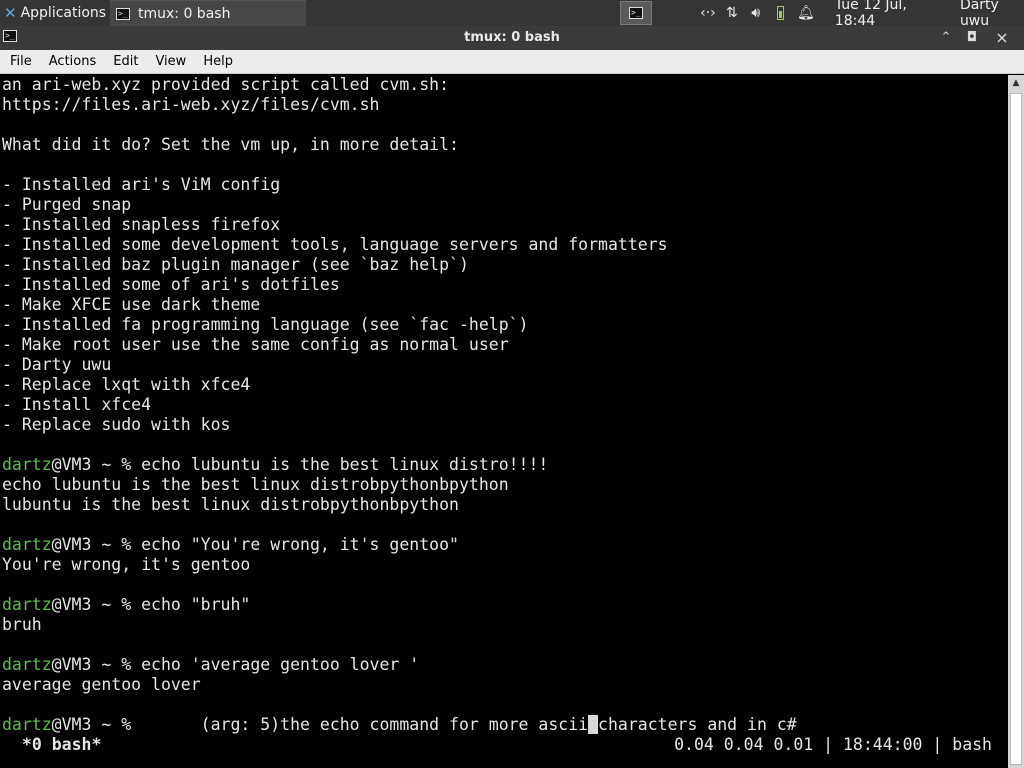 The image size is (1024, 768). Describe the element at coordinates (151, 604) in the screenshot. I see `prompt-command: @VM3 ~ % echo "bruh"` at that location.